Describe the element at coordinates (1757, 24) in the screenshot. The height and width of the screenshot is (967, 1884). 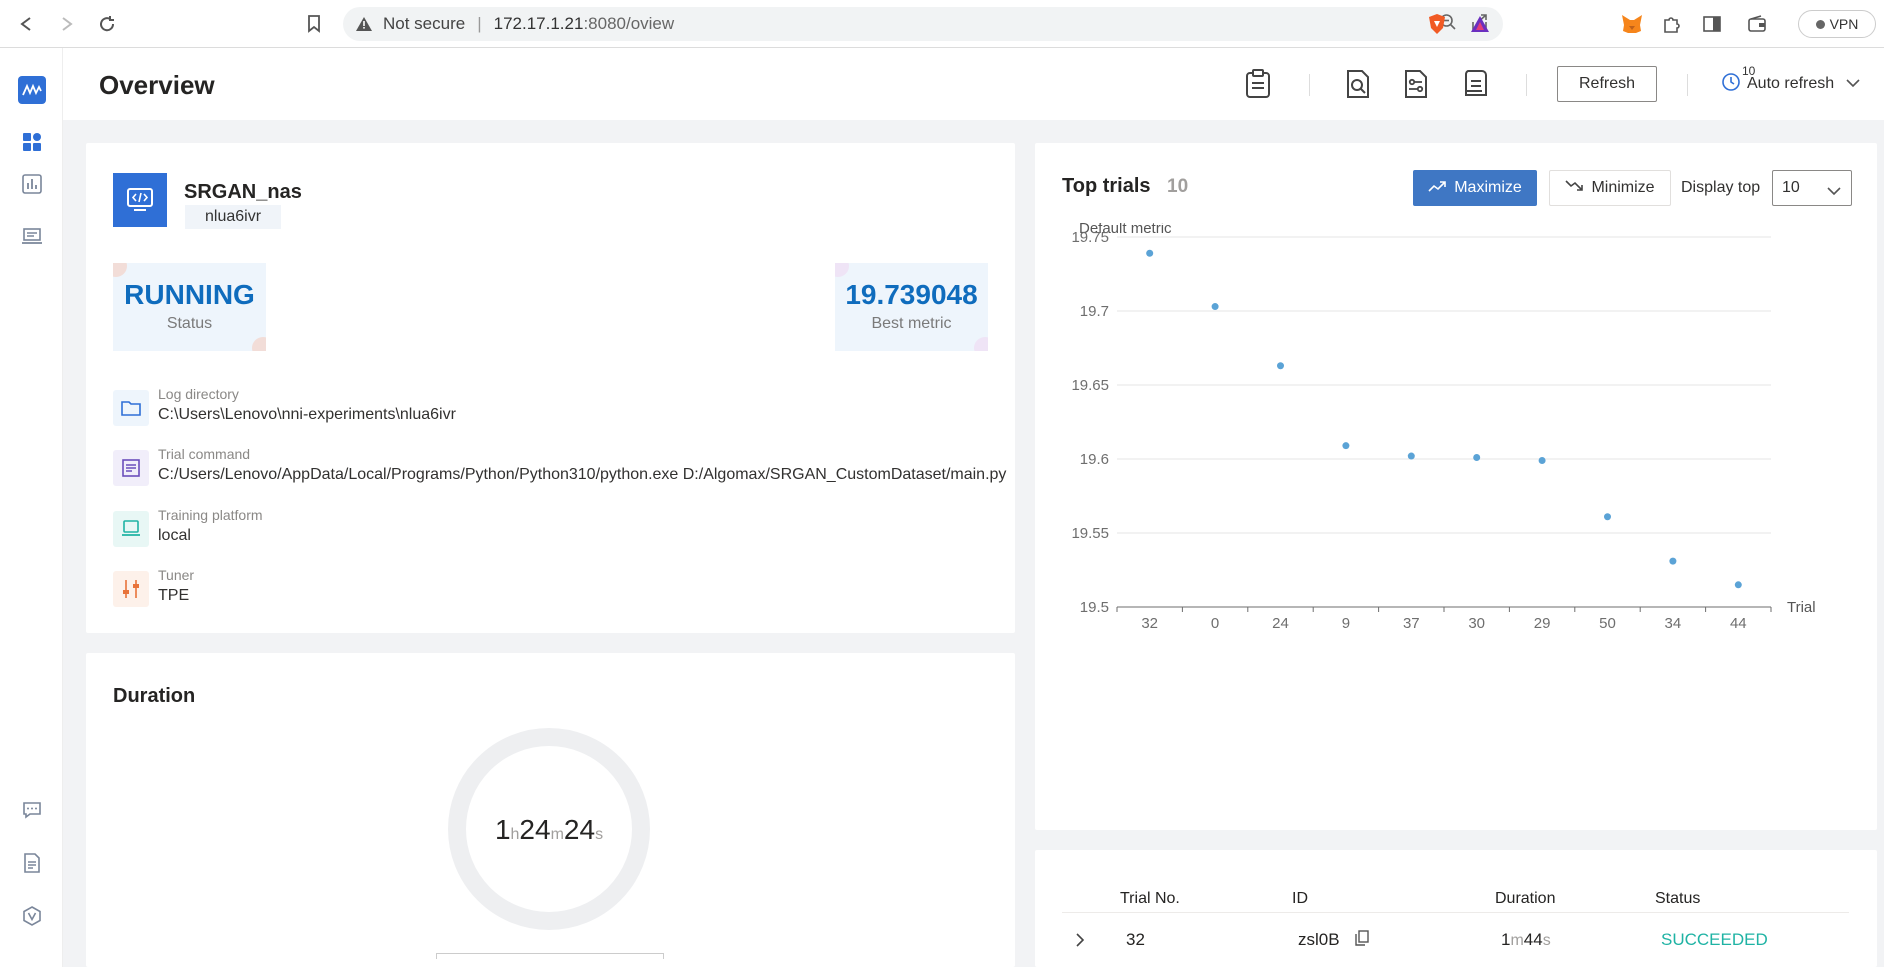
I see `wallet-icon` at that location.